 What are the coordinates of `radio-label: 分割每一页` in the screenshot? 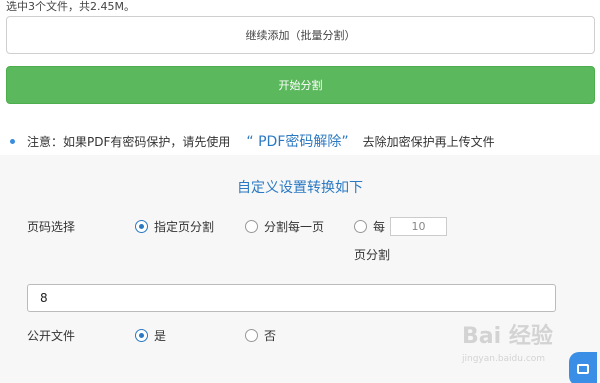 It's located at (294, 227).